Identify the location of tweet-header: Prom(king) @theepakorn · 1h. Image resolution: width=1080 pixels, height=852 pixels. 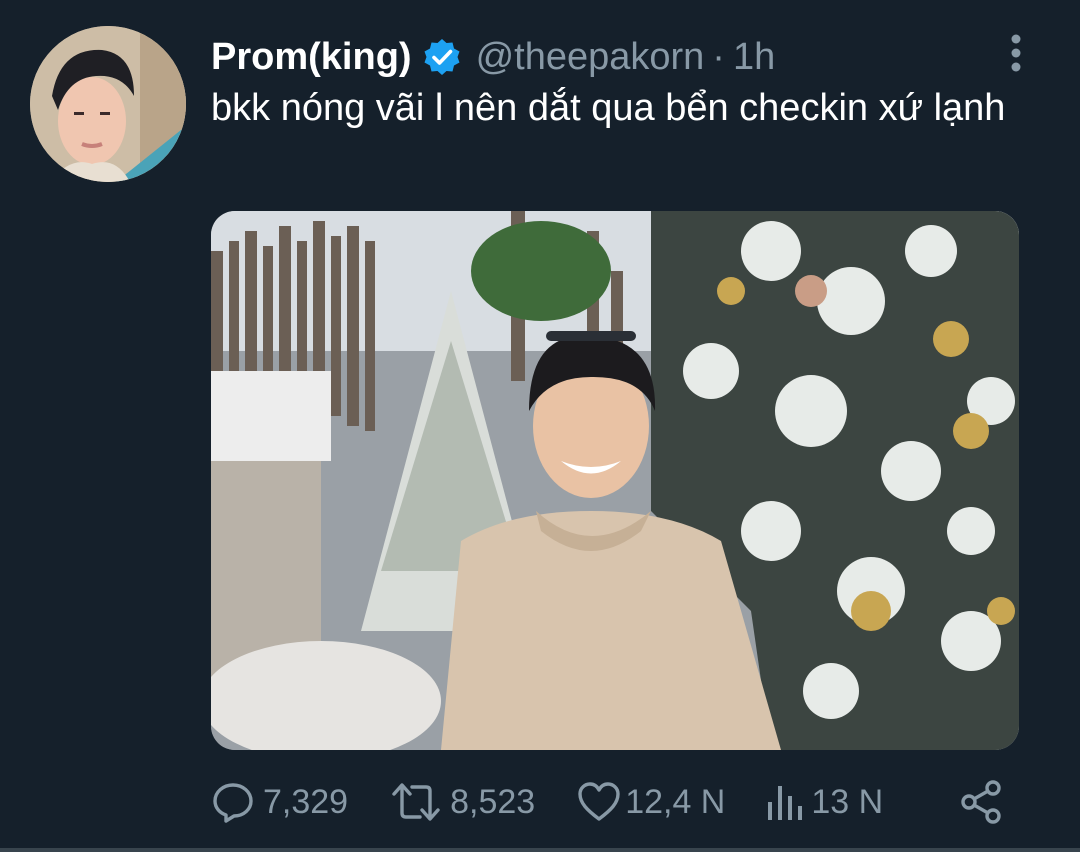
(493, 57).